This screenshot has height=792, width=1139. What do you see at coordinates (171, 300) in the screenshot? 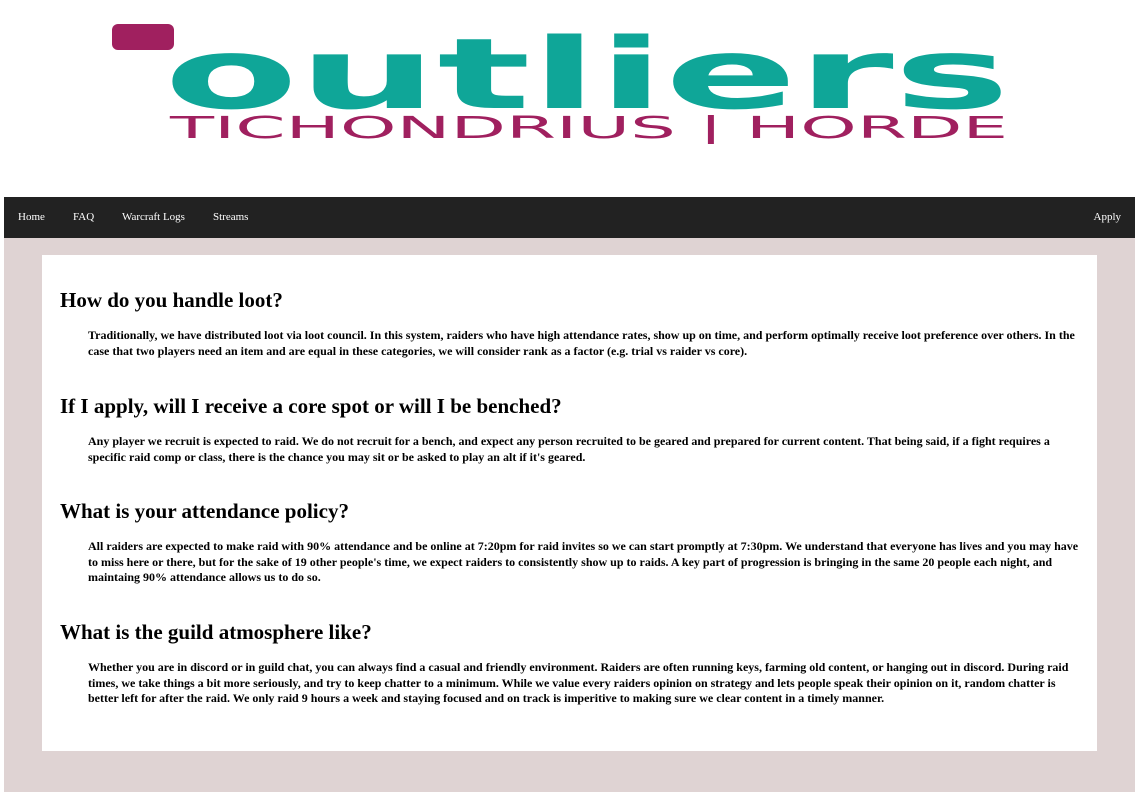
I see `faq-question-loot: How do you handle loot?` at bounding box center [171, 300].